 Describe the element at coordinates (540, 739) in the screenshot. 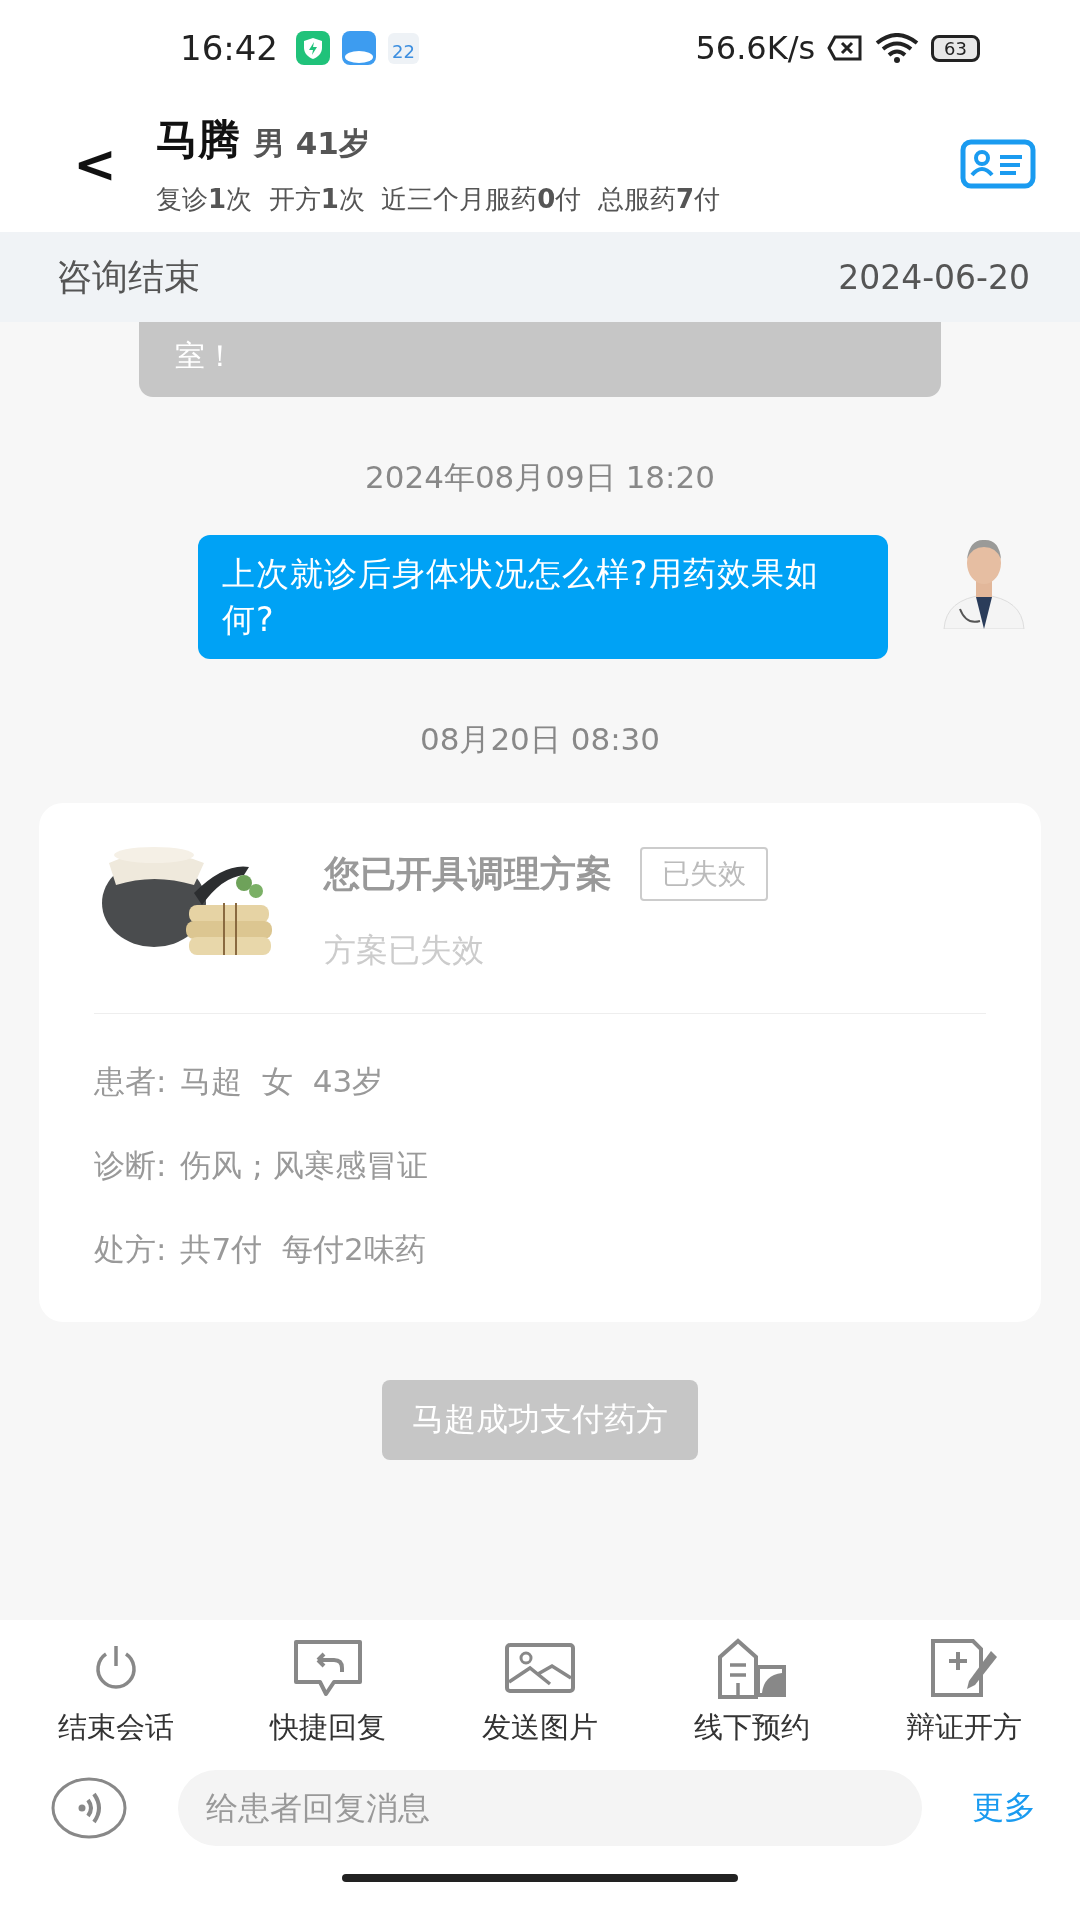

I see `message-time: 08月20日 08:30` at that location.